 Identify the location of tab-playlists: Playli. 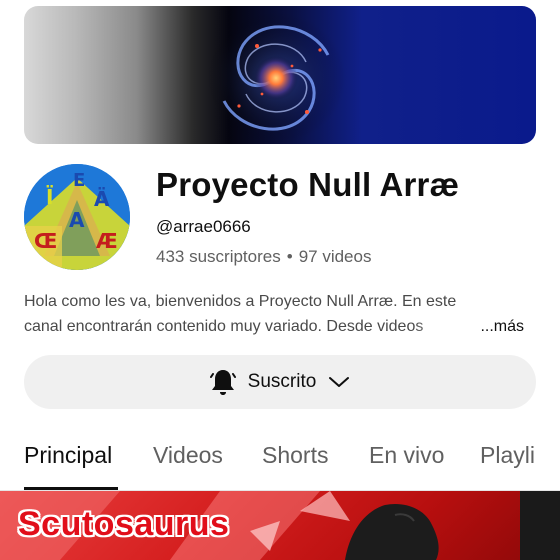
(507, 455).